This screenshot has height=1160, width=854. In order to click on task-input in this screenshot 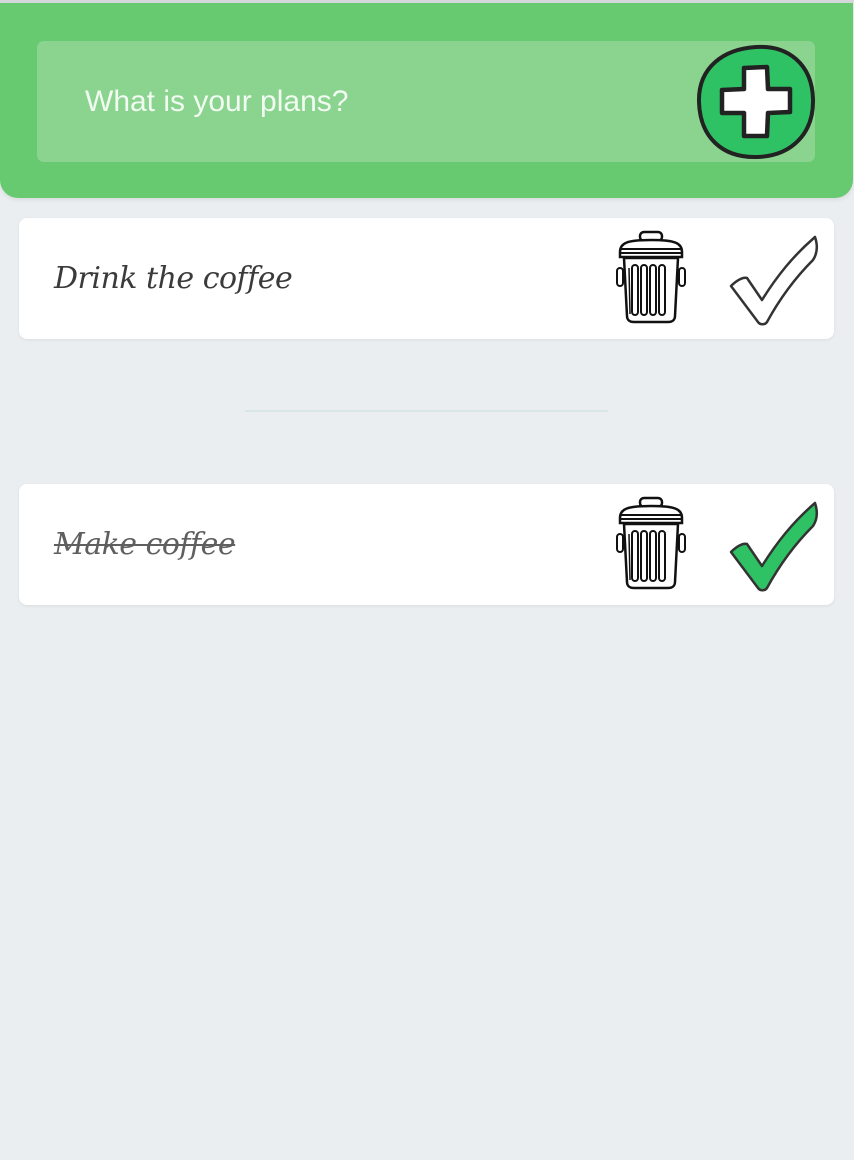, I will do `click(367, 101)`.